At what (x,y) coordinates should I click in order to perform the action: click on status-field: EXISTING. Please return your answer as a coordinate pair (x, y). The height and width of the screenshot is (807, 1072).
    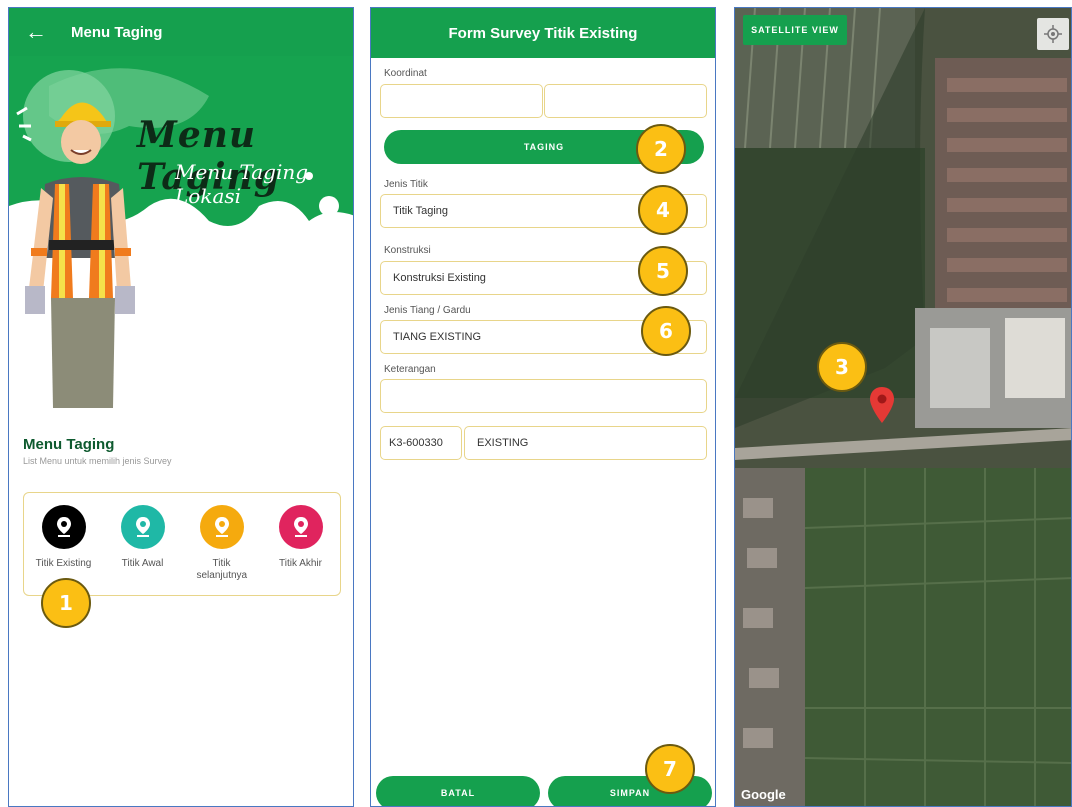
    Looking at the image, I should click on (585, 443).